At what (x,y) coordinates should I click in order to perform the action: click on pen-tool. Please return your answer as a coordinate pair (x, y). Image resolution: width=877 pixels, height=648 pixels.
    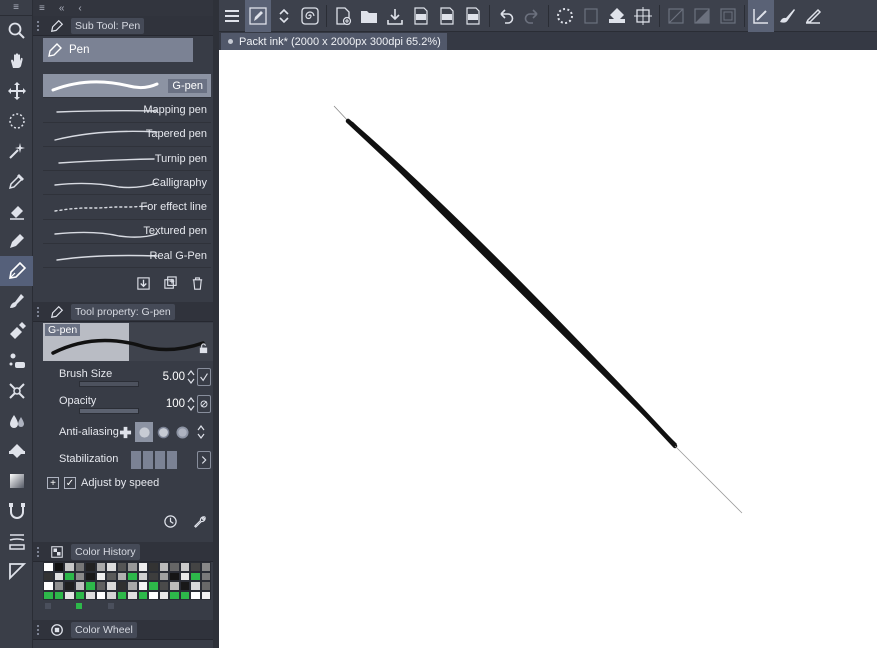
    Looking at the image, I should click on (16, 271).